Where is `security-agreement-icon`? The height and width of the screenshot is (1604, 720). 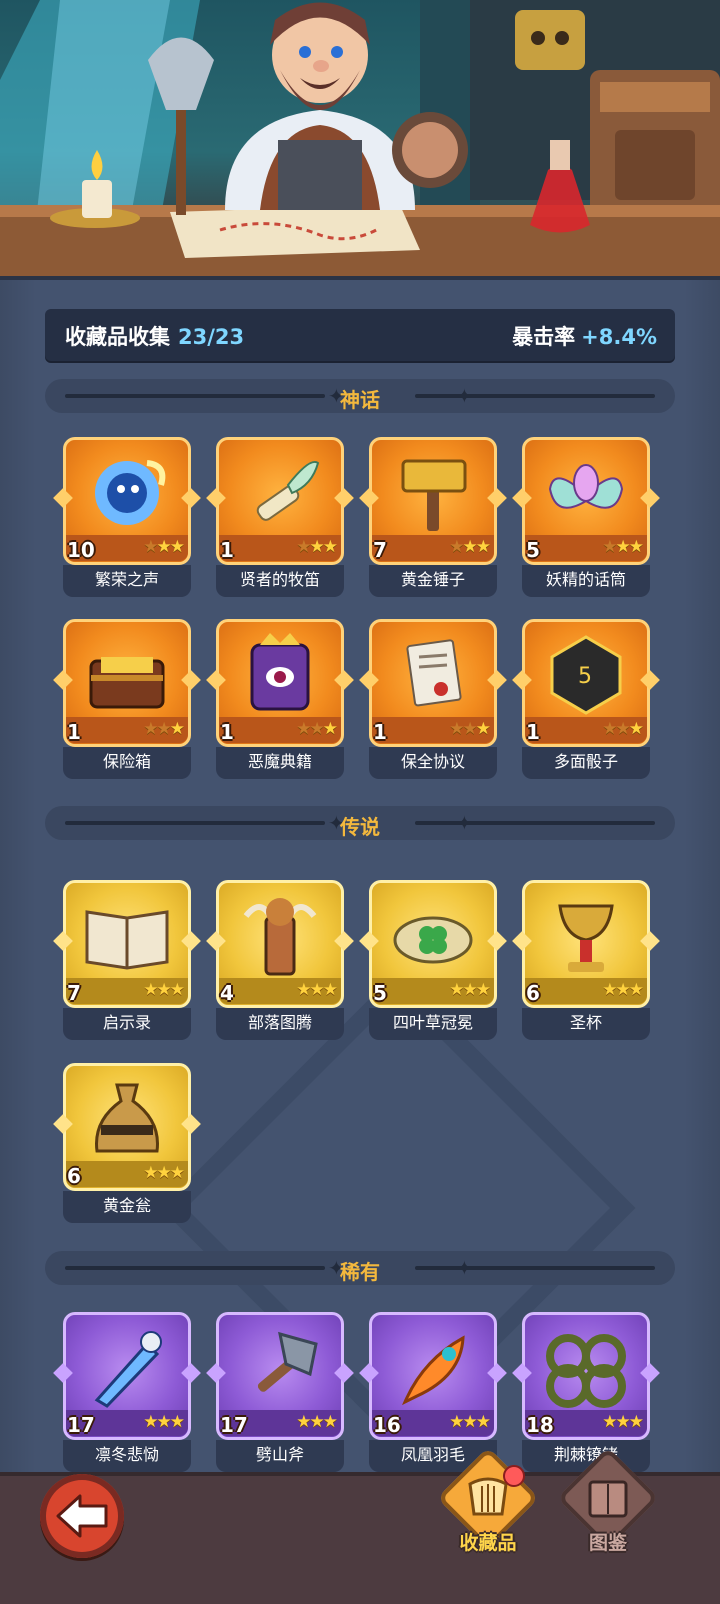 security-agreement-icon is located at coordinates (434, 673).